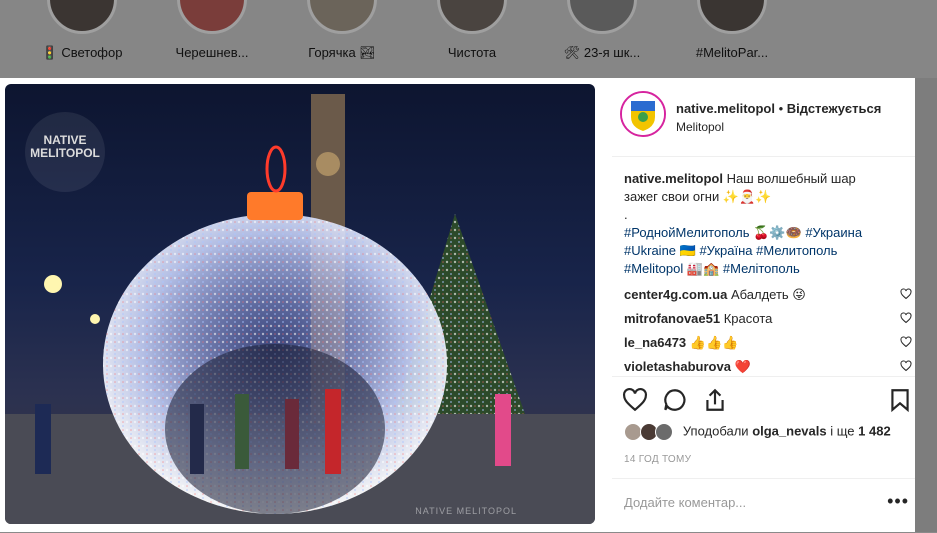  Describe the element at coordinates (65, 152) in the screenshot. I see `watermark-logo: NATIVE MELITOPOL` at that location.